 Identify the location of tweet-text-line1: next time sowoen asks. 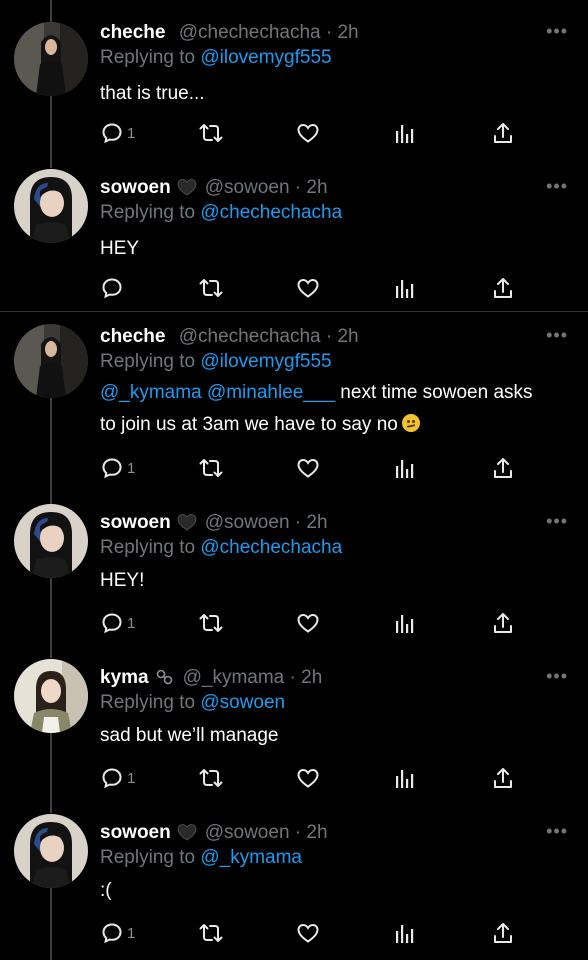
(434, 392).